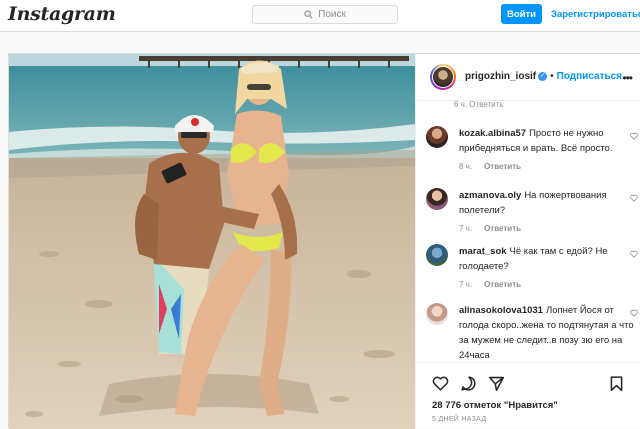  I want to click on likes-count: 28 776 отметок "Нравится", so click(495, 405).